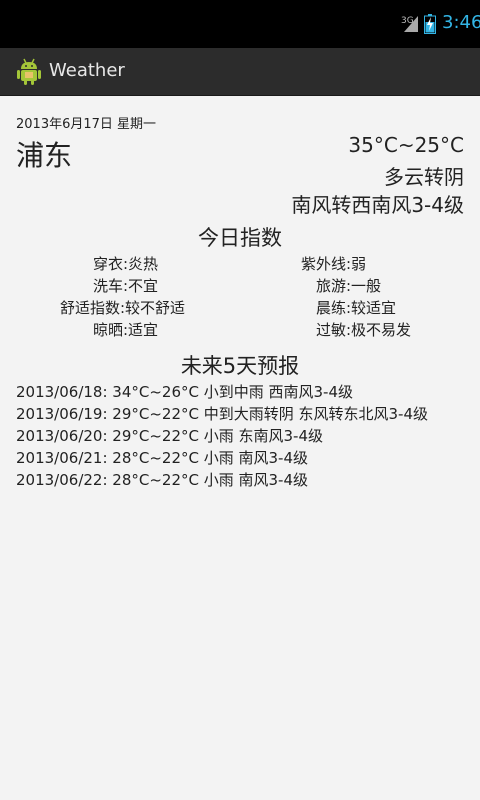 This screenshot has width=480, height=800. Describe the element at coordinates (377, 205) in the screenshot. I see `wind-description: 南风转西南风3-4级` at that location.